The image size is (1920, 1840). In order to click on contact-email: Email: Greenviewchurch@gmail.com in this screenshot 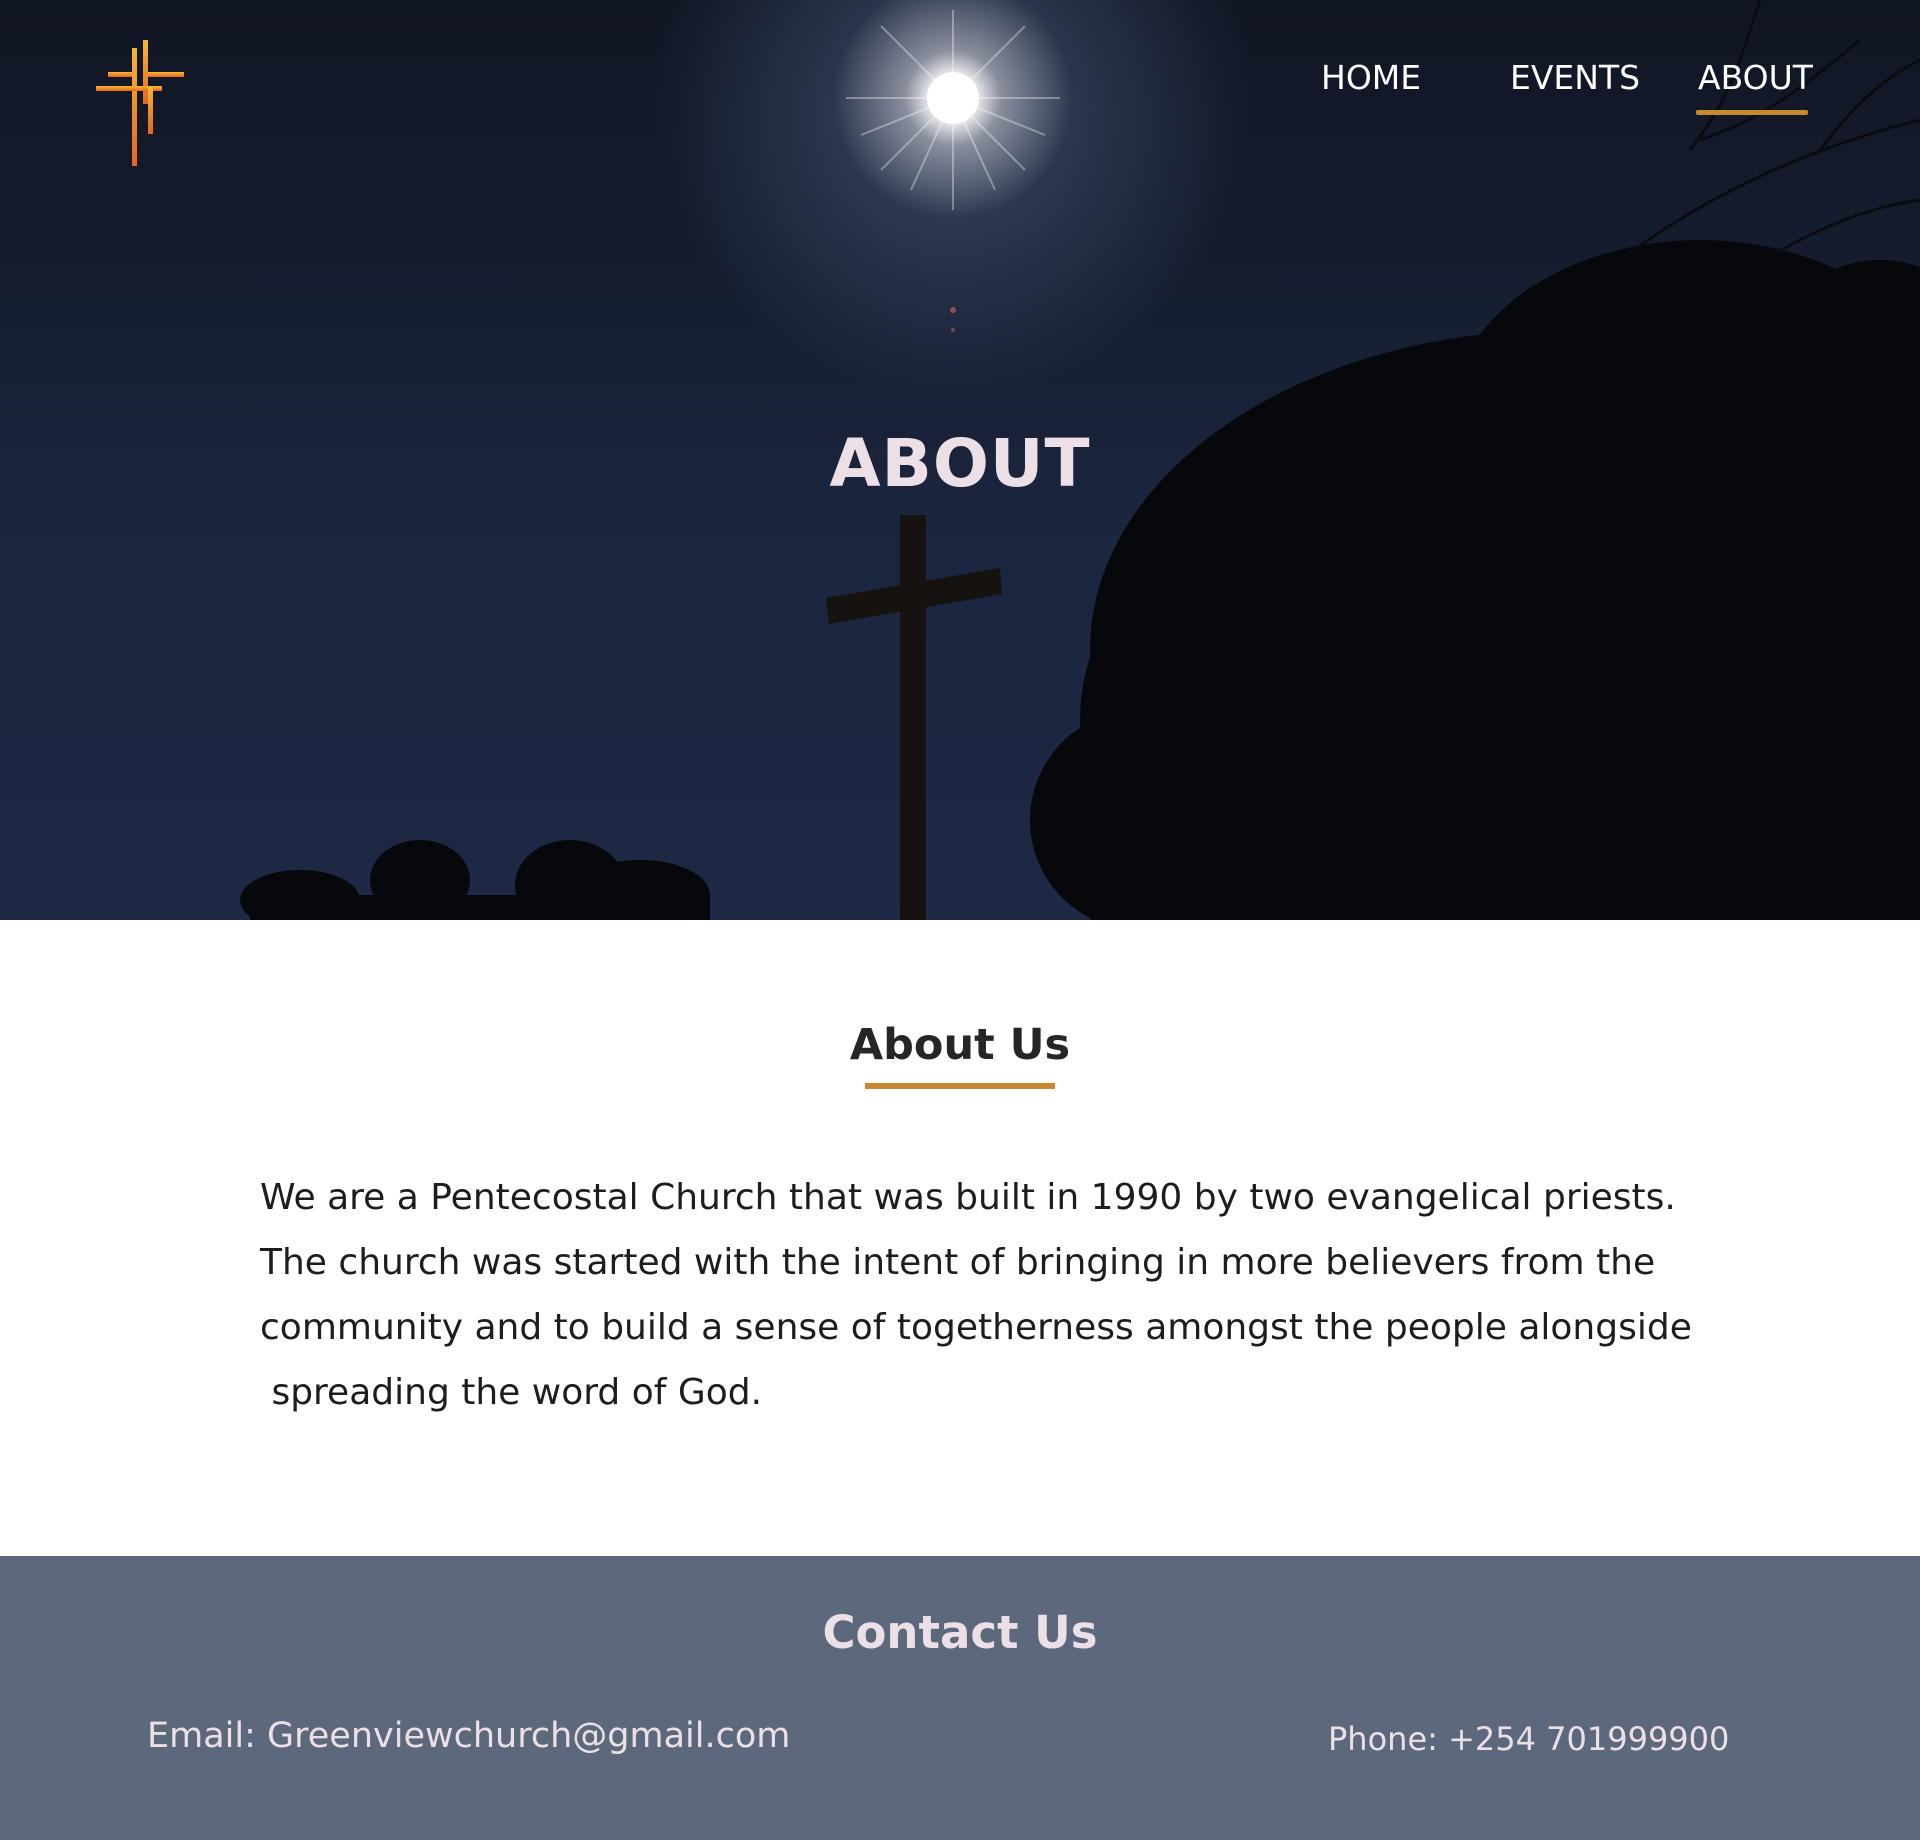, I will do `click(468, 1736)`.